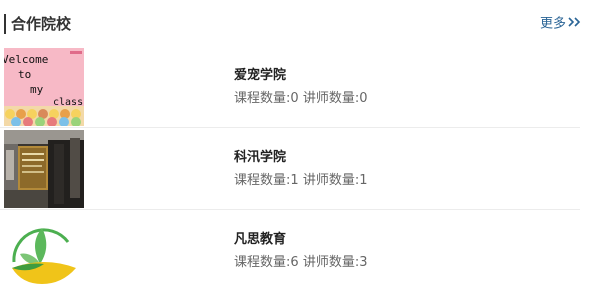 This screenshot has width=593, height=291. Describe the element at coordinates (294, 180) in the screenshot. I see `course-count-value: 1` at that location.